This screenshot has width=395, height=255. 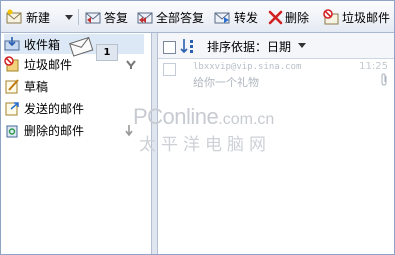 What do you see at coordinates (12, 109) in the screenshot?
I see `sent-icon` at bounding box center [12, 109].